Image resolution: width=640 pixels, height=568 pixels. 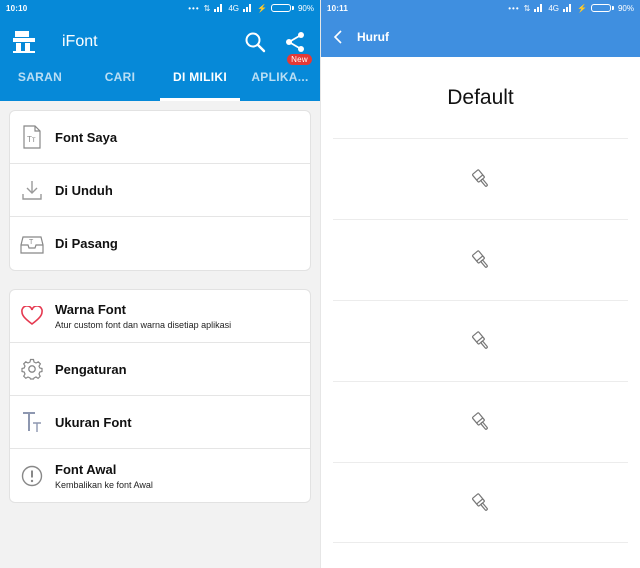 What do you see at coordinates (86, 469) in the screenshot?
I see `font-awal-label: Font Awal` at bounding box center [86, 469].